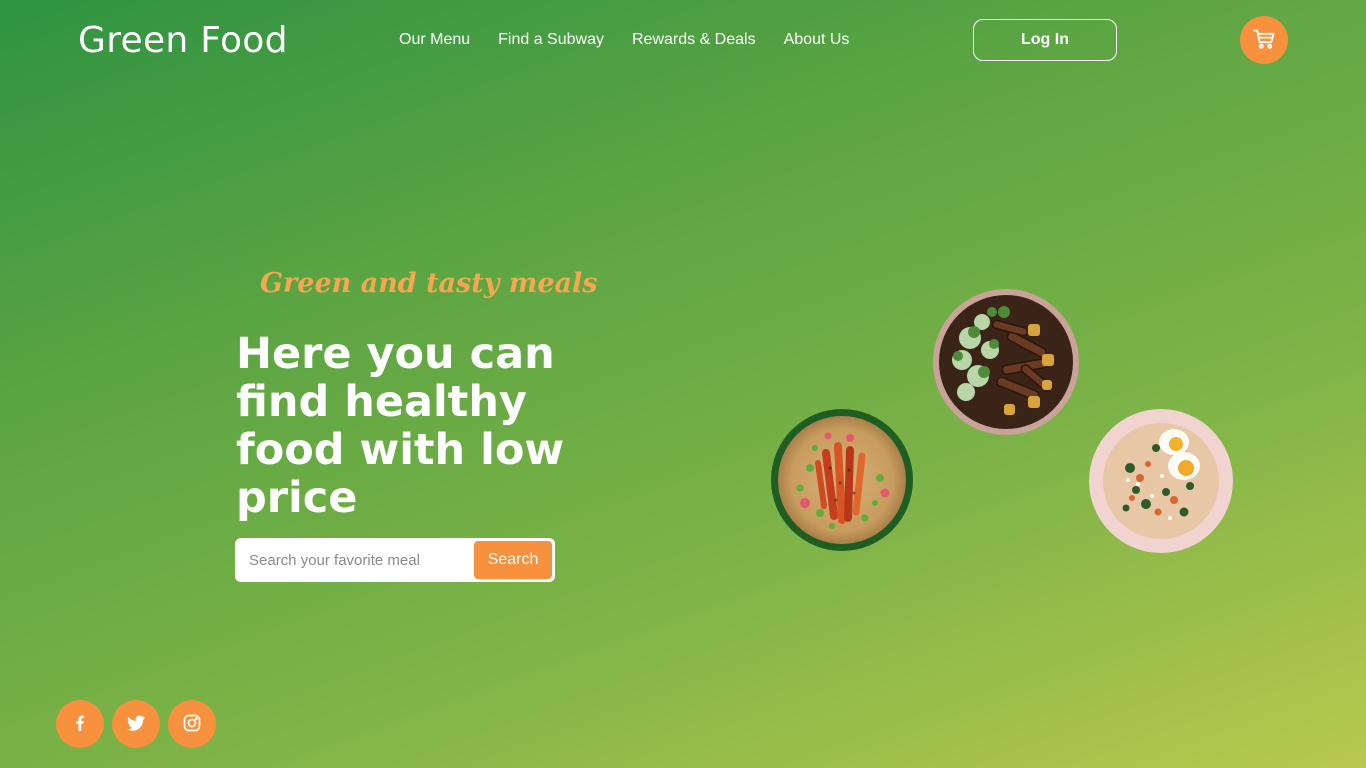 The image size is (1366, 768). I want to click on nav-find-a-subway: Find a Subway, so click(551, 40).